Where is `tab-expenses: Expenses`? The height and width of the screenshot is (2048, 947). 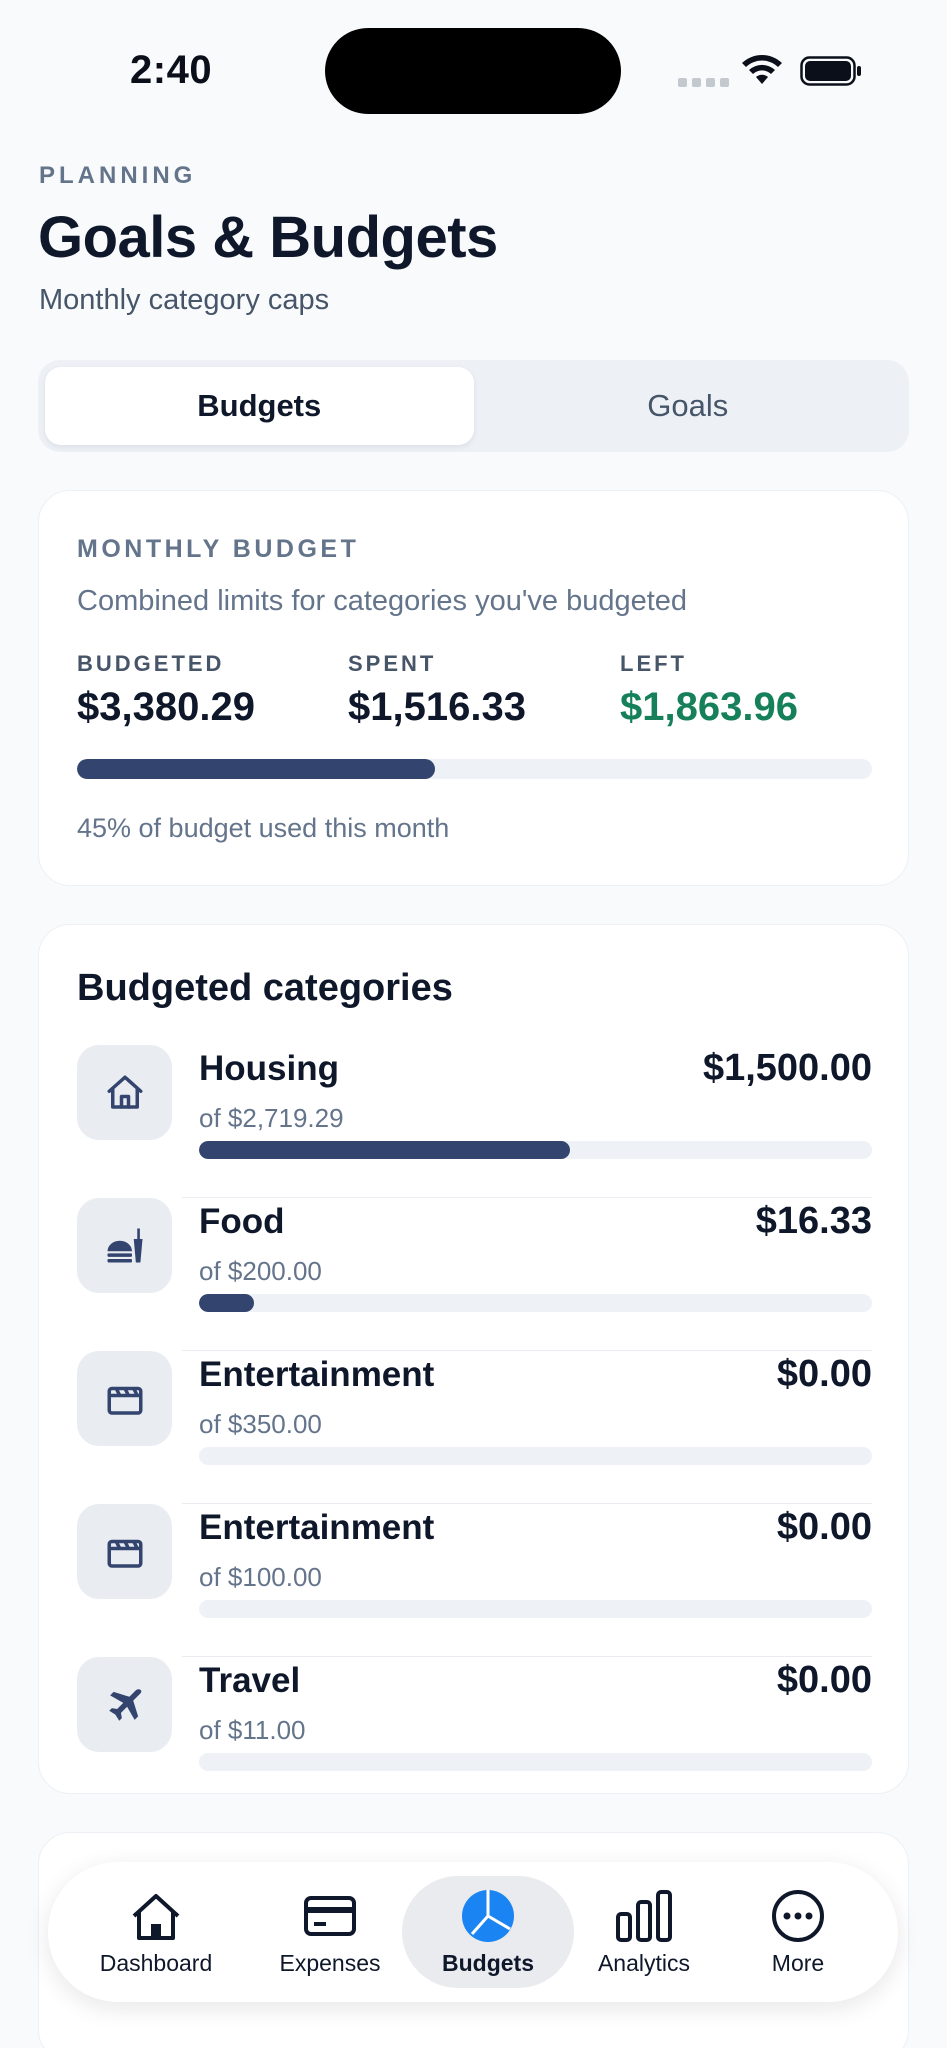
tab-expenses: Expenses is located at coordinates (330, 1932).